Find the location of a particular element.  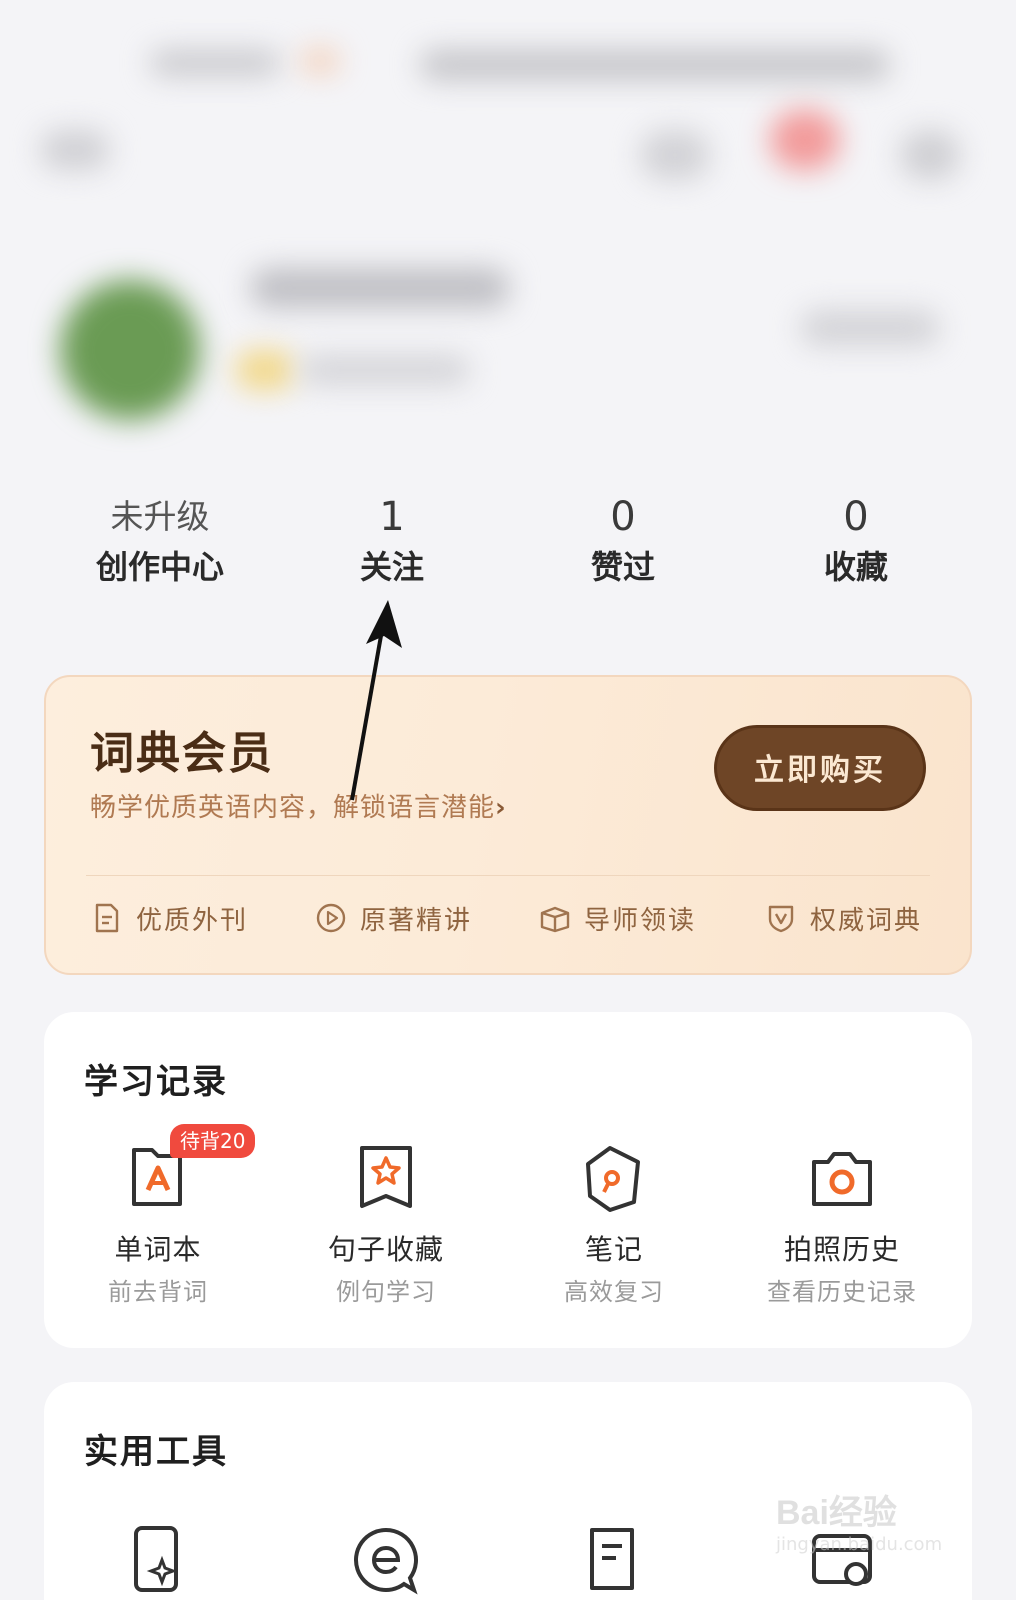

vip-feature-classics: 原著精讲 is located at coordinates (393, 918).